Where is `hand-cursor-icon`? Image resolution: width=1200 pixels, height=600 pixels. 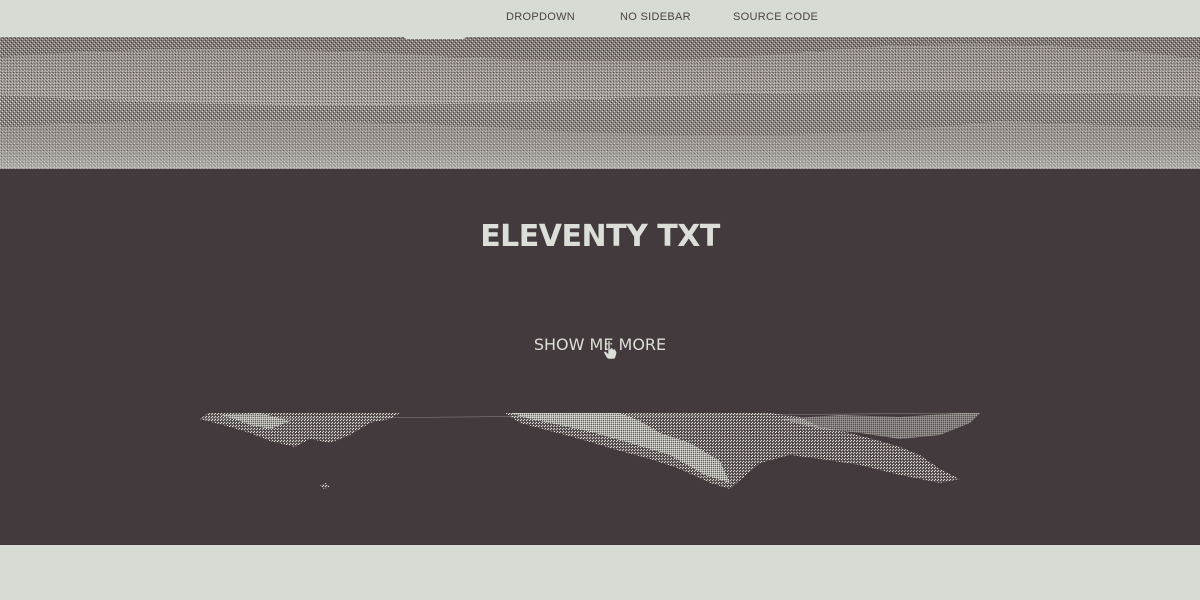
hand-cursor-icon is located at coordinates (610, 350).